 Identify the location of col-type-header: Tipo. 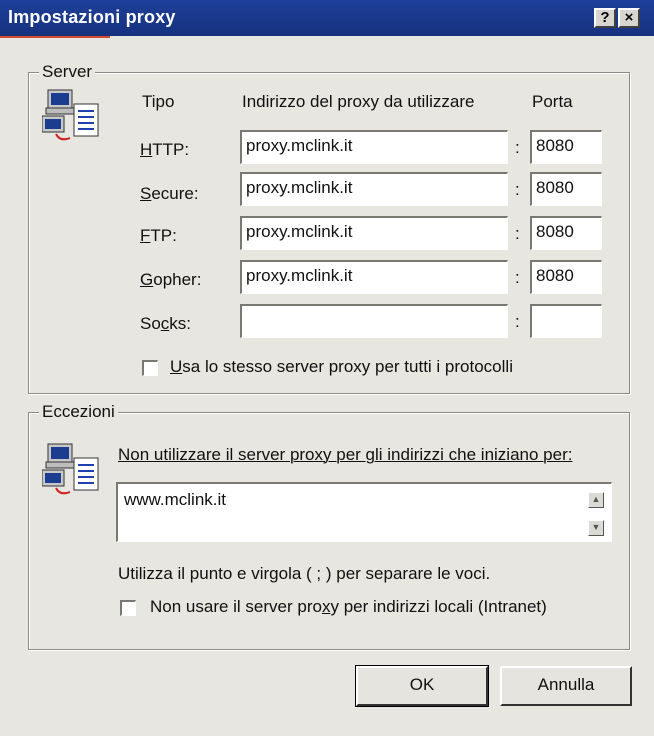
(158, 101).